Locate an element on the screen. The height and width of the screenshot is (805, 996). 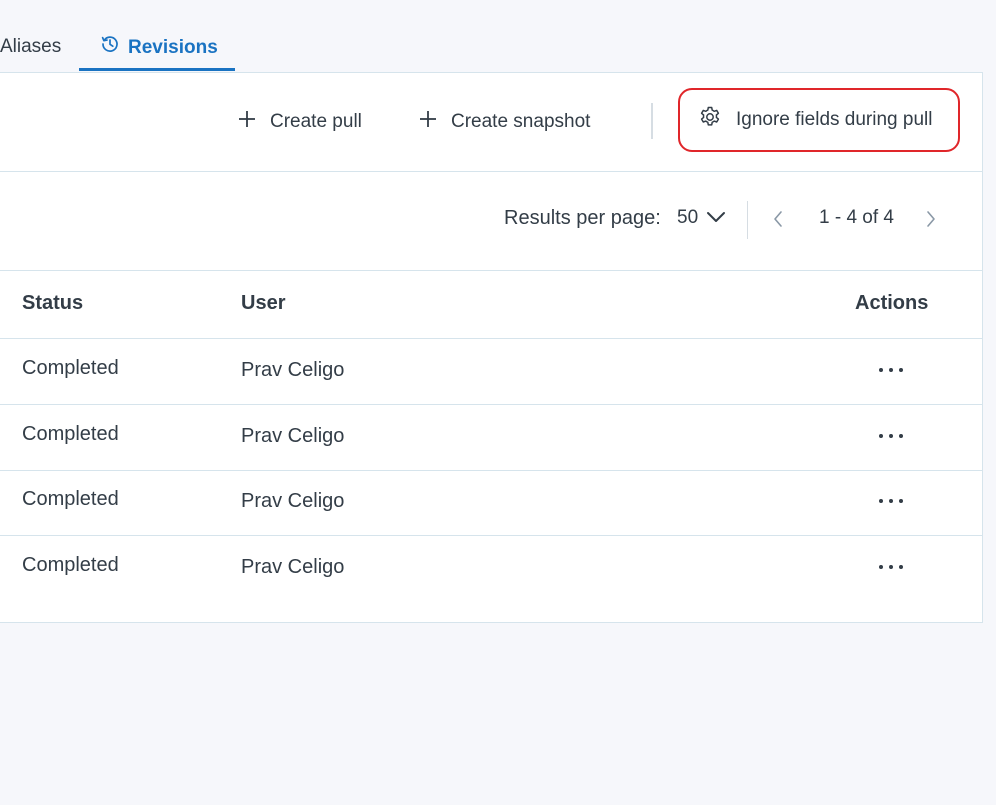
results-per-page-label: Results per page: is located at coordinates (582, 218).